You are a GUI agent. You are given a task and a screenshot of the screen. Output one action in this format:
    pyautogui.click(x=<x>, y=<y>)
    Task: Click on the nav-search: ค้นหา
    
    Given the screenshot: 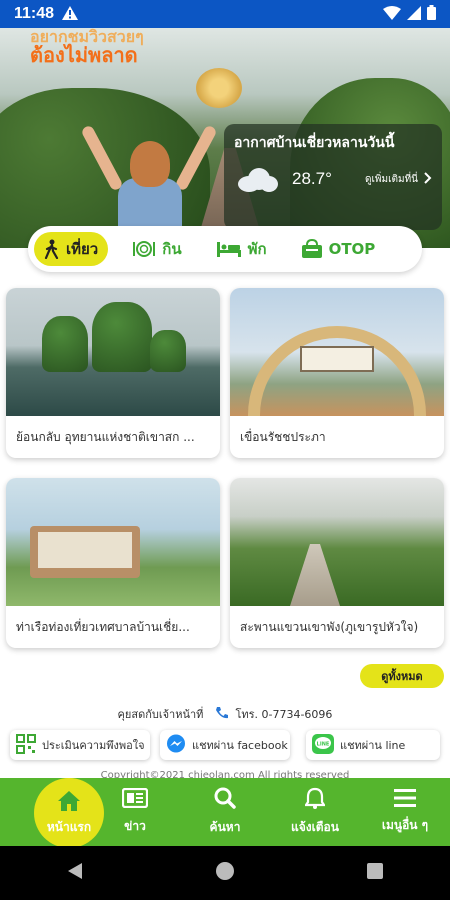 What is the action you would take?
    pyautogui.click(x=225, y=812)
    